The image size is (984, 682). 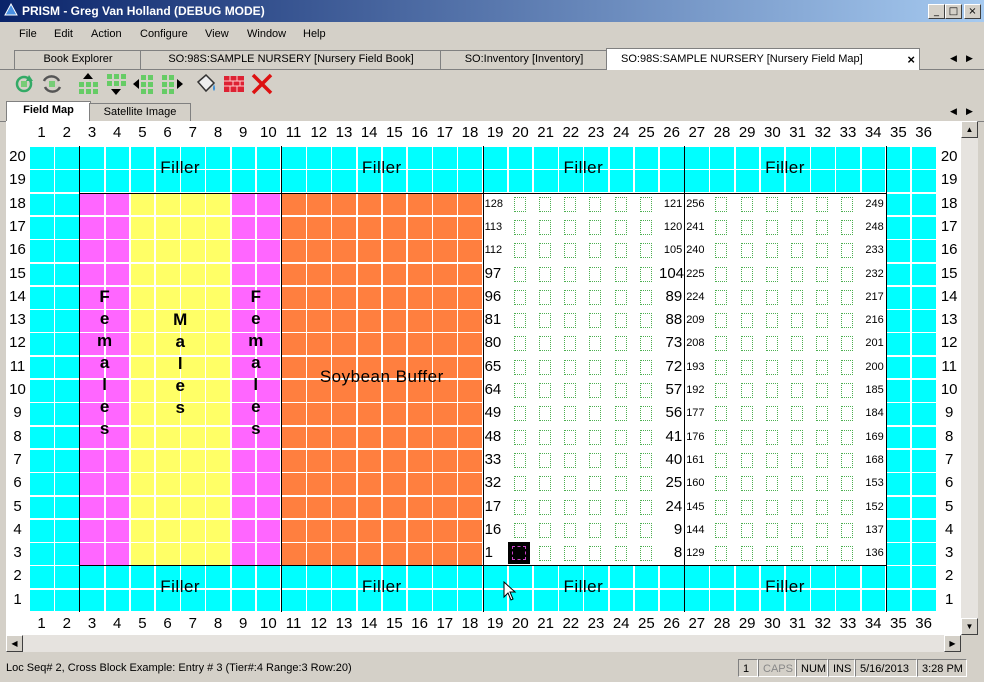 I want to click on menu-action: Action, so click(x=106, y=34).